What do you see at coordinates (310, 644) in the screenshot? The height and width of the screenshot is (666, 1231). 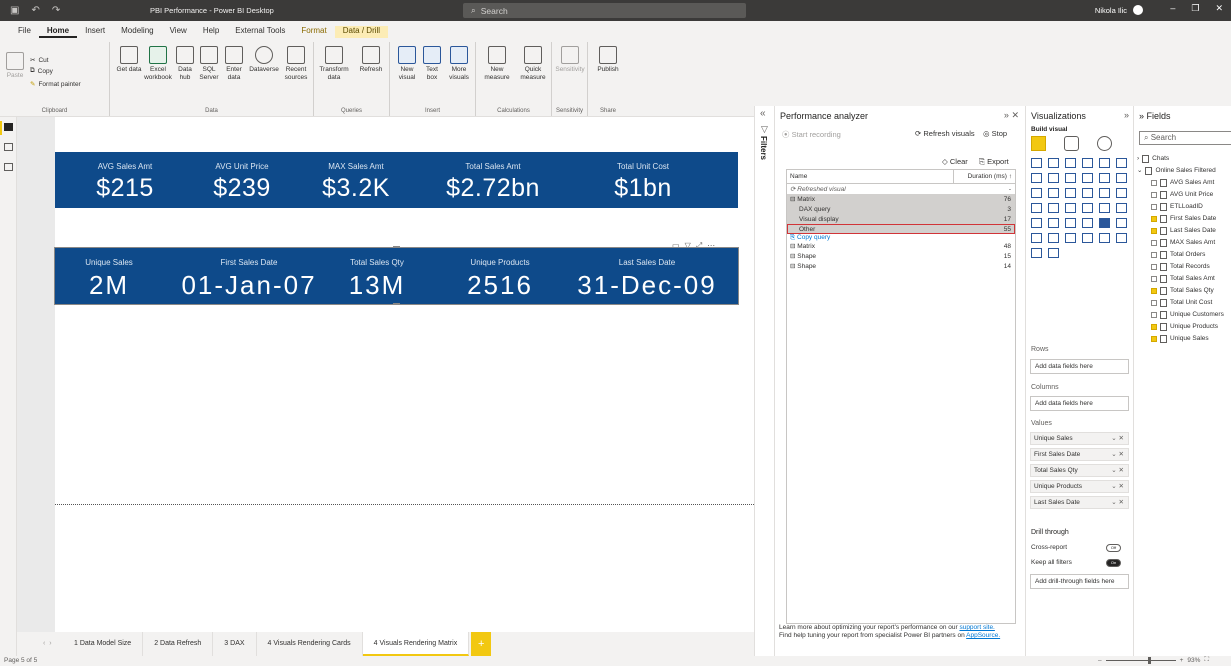 I see `page-tab: 4 Visuals Rendering Cards` at bounding box center [310, 644].